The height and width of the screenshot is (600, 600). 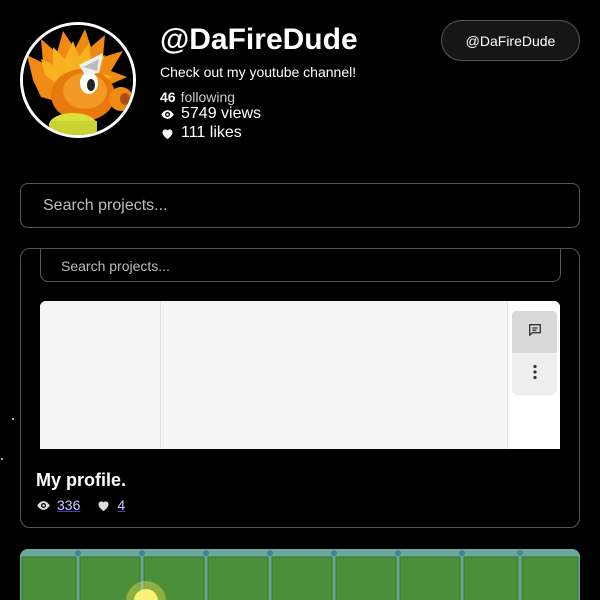 What do you see at coordinates (168, 97) in the screenshot?
I see `following-count: 46` at bounding box center [168, 97].